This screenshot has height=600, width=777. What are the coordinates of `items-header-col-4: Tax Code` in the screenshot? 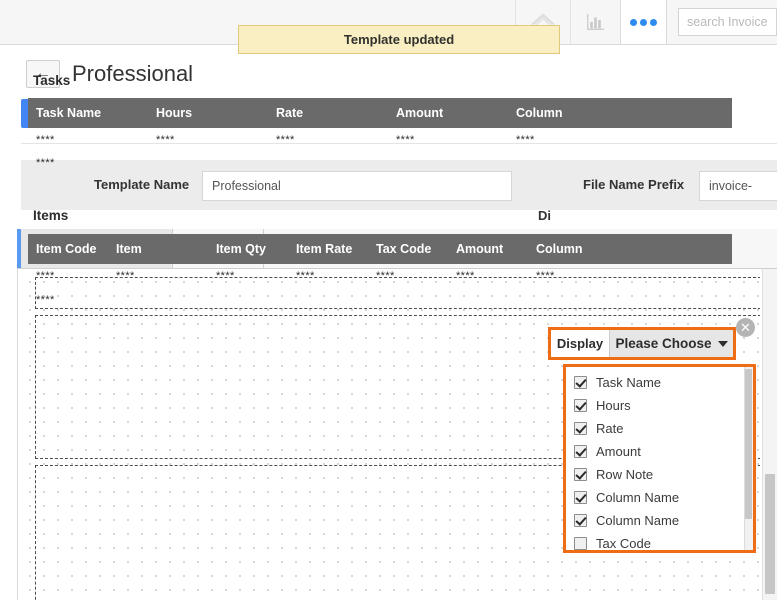 It's located at (404, 249).